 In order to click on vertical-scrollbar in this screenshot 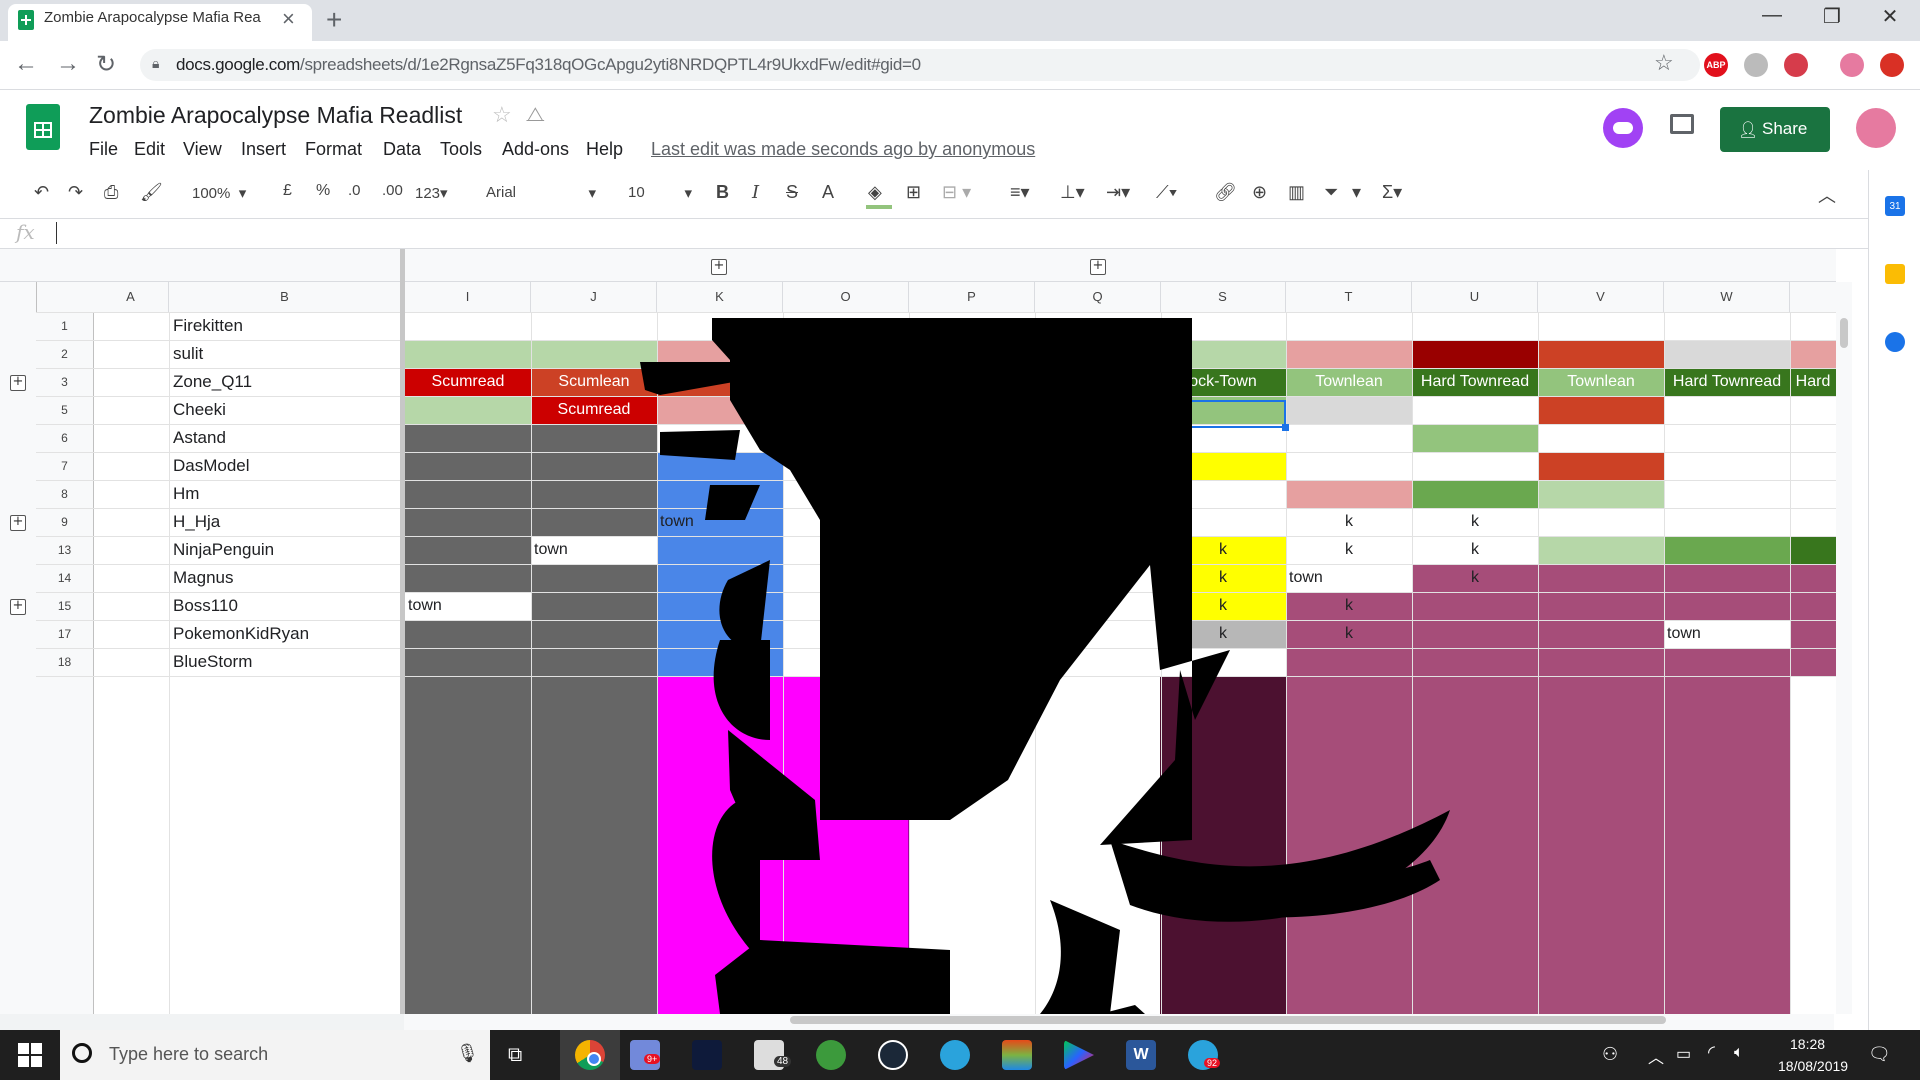, I will do `click(1844, 648)`.